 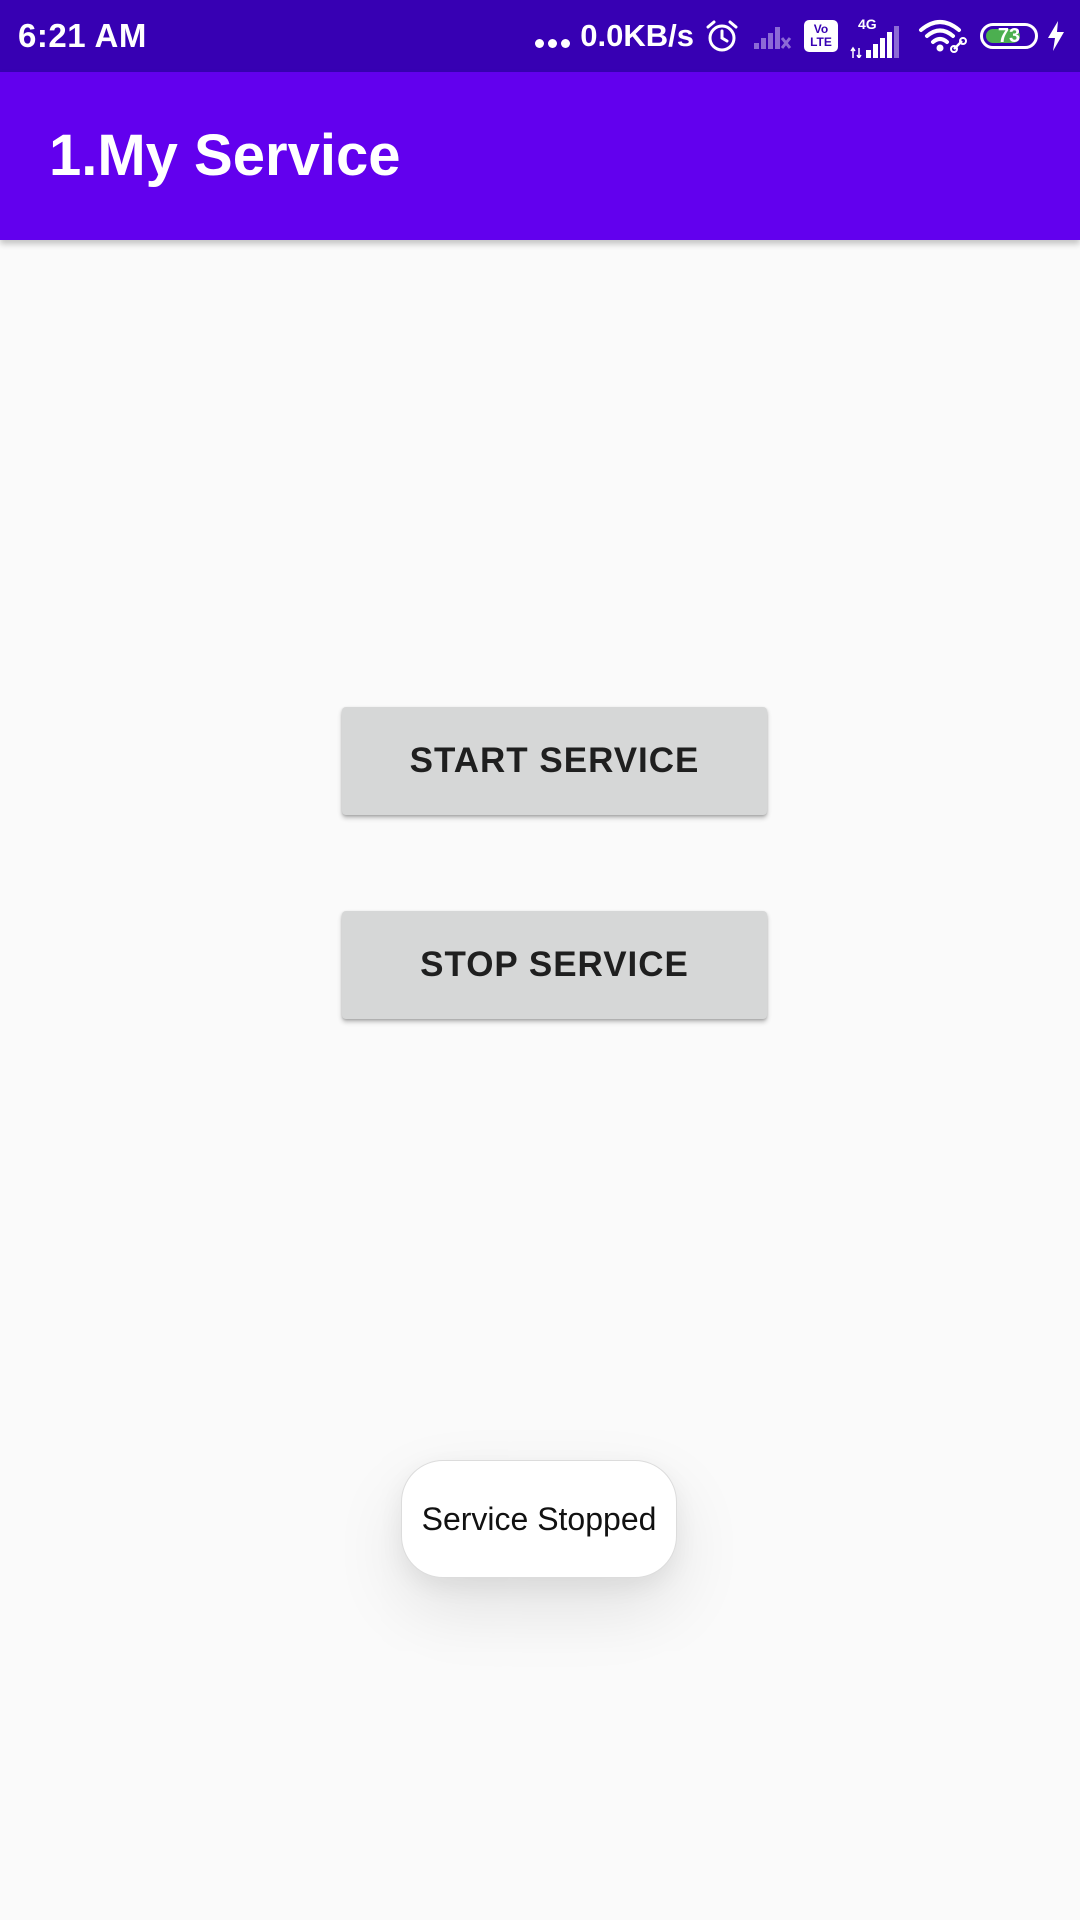 I want to click on status-time: 6:21 AM, so click(x=82, y=35).